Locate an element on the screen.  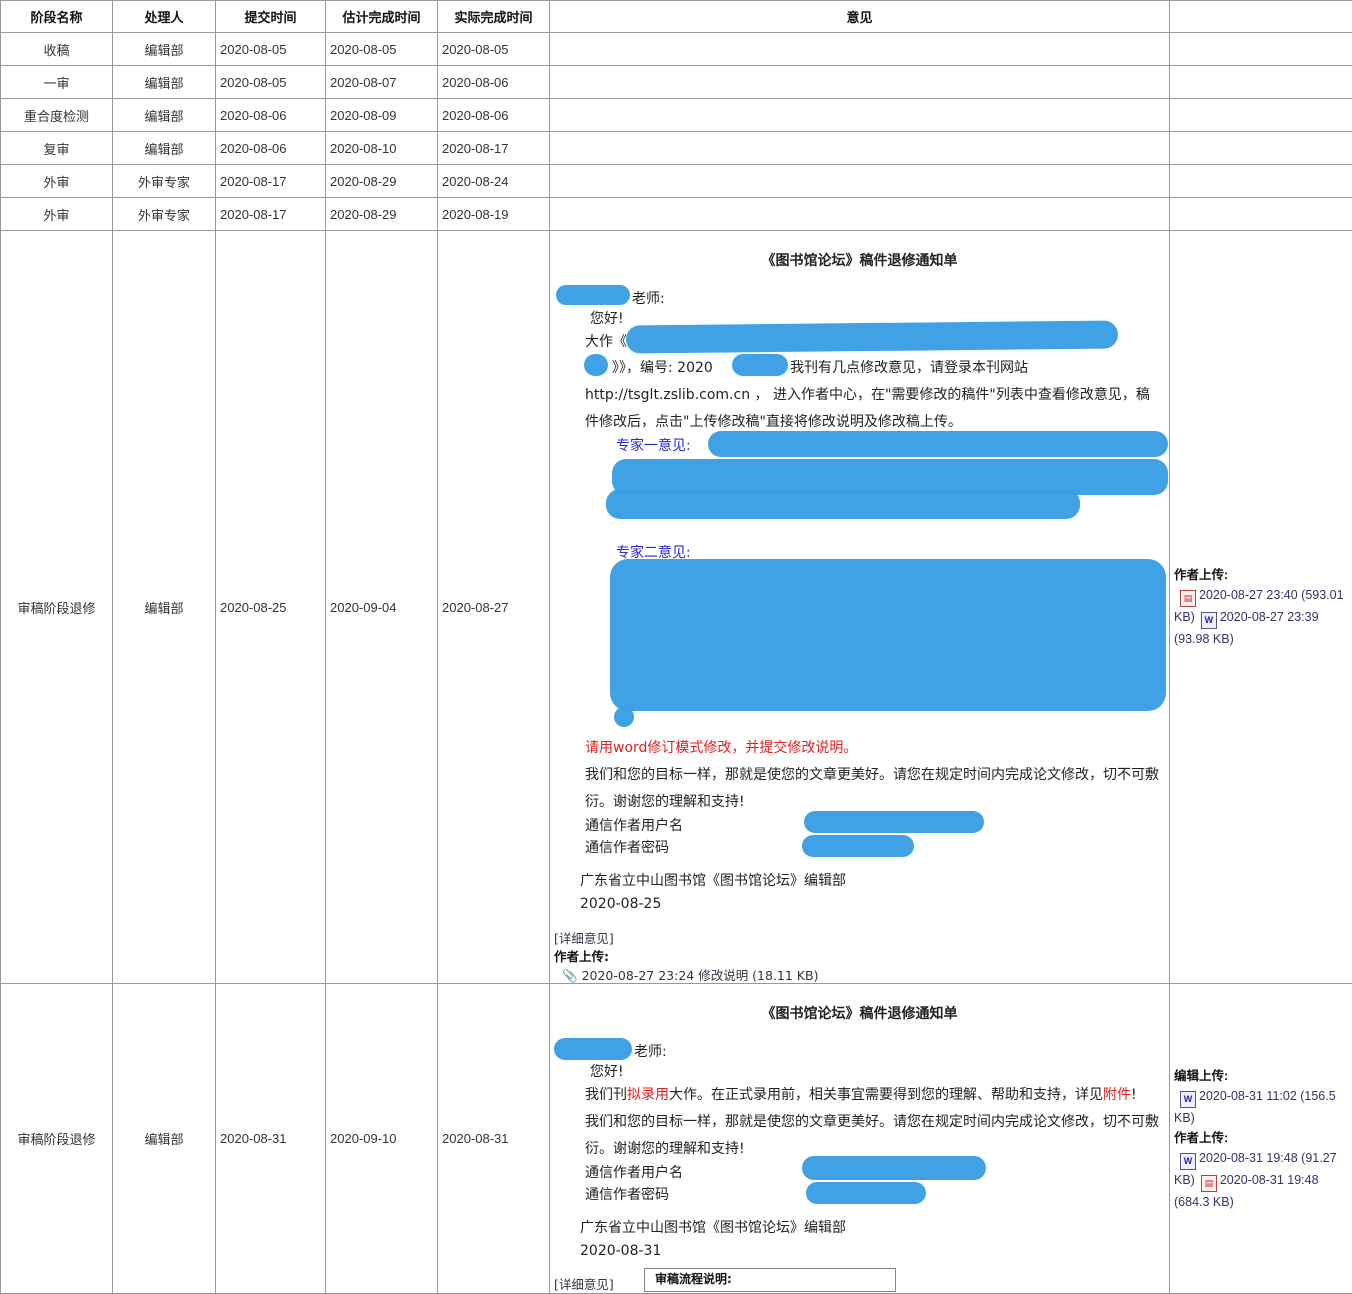
attachment-link: 📎2020-08-27 23:24 修改说明 (18.11 KB) is located at coordinates (686, 974).